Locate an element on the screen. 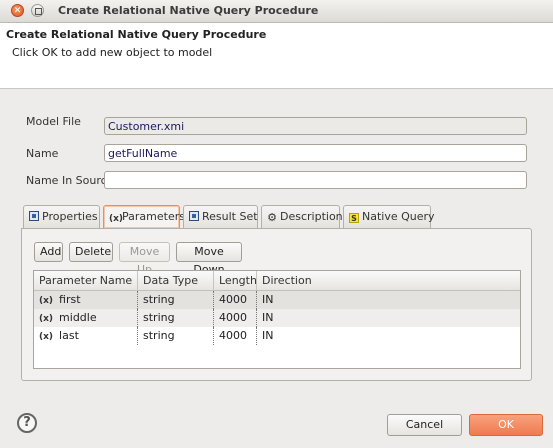 The width and height of the screenshot is (553, 448). column-direction: Direction is located at coordinates (388, 280).